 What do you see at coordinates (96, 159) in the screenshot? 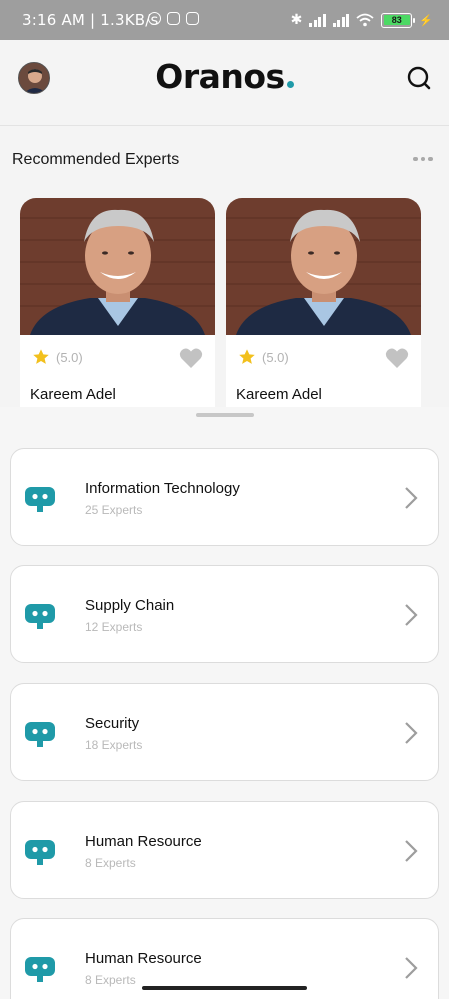
I see `section-title: Recommended Experts` at bounding box center [96, 159].